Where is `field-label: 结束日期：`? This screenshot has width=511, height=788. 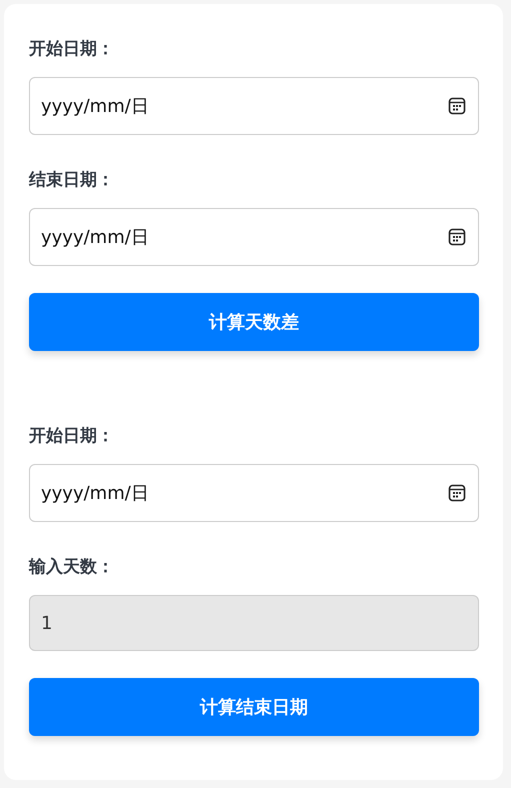 field-label: 结束日期： is located at coordinates (72, 180).